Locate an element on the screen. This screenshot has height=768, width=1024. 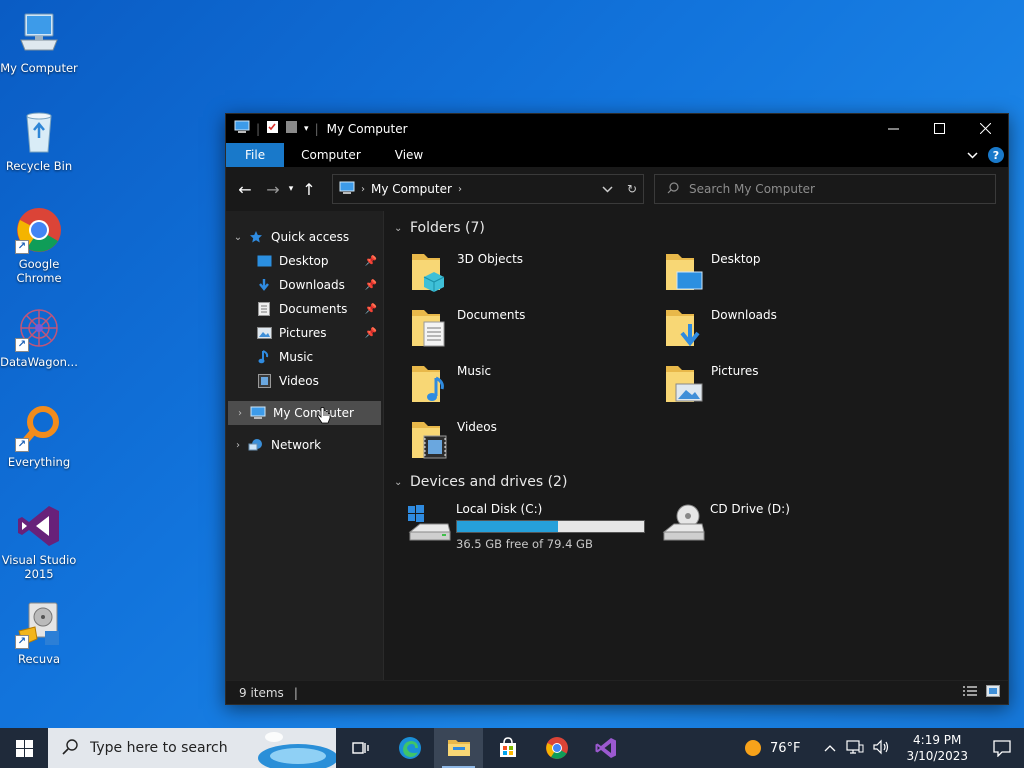
address-dropdown-icon is located at coordinates (607, 189).